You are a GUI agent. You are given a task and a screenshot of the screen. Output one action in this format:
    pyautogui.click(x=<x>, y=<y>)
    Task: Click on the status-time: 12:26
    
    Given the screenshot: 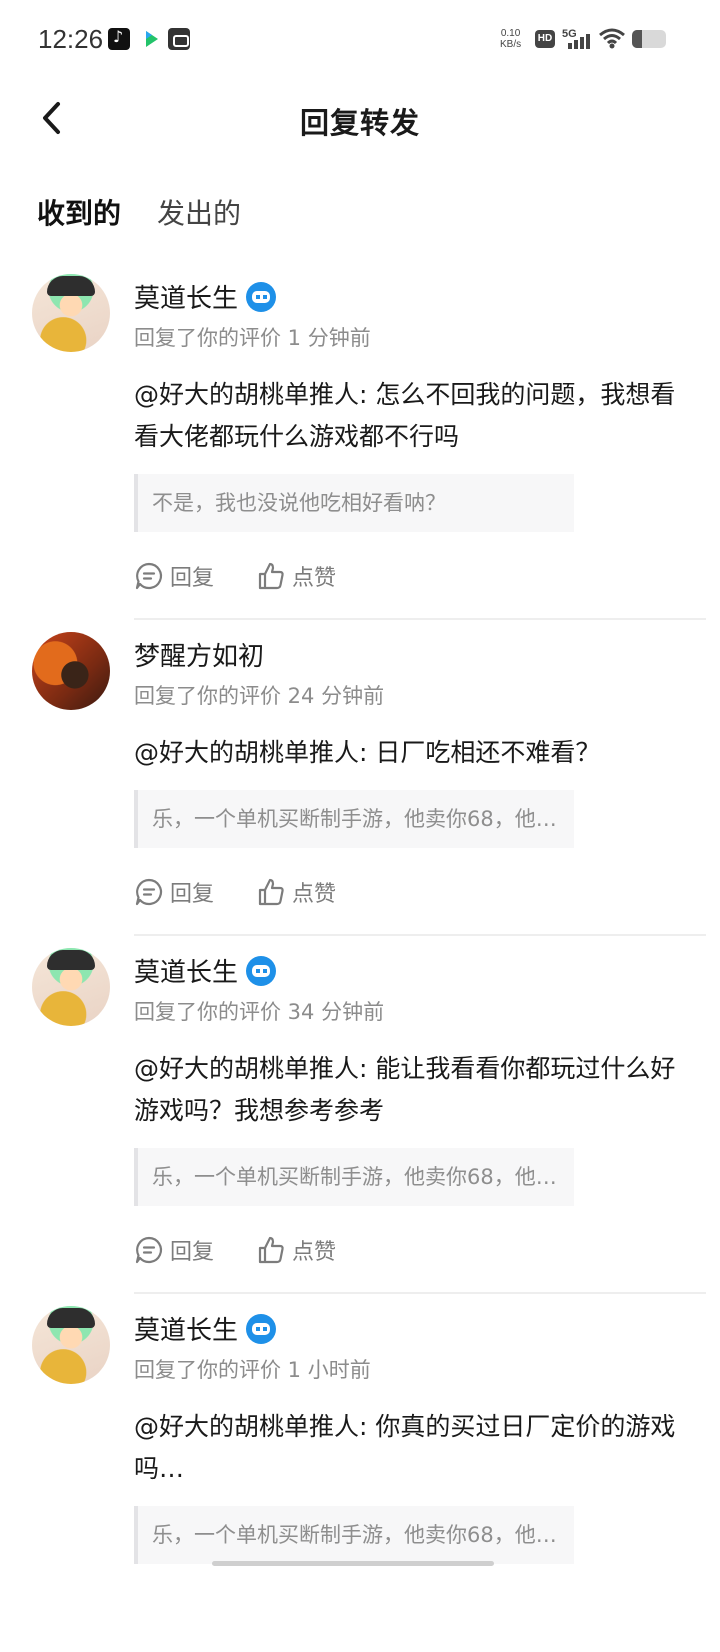 What is the action you would take?
    pyautogui.click(x=71, y=39)
    